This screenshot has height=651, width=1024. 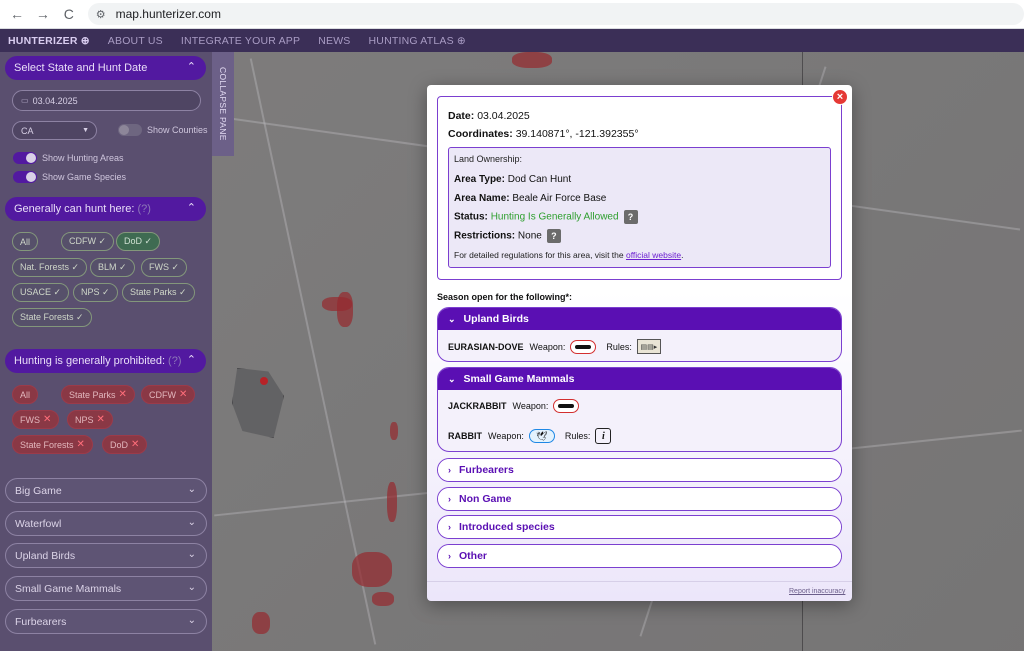 I want to click on prohibited-header: Hunting is generally prohibited: (?) ⌃, so click(x=105, y=361).